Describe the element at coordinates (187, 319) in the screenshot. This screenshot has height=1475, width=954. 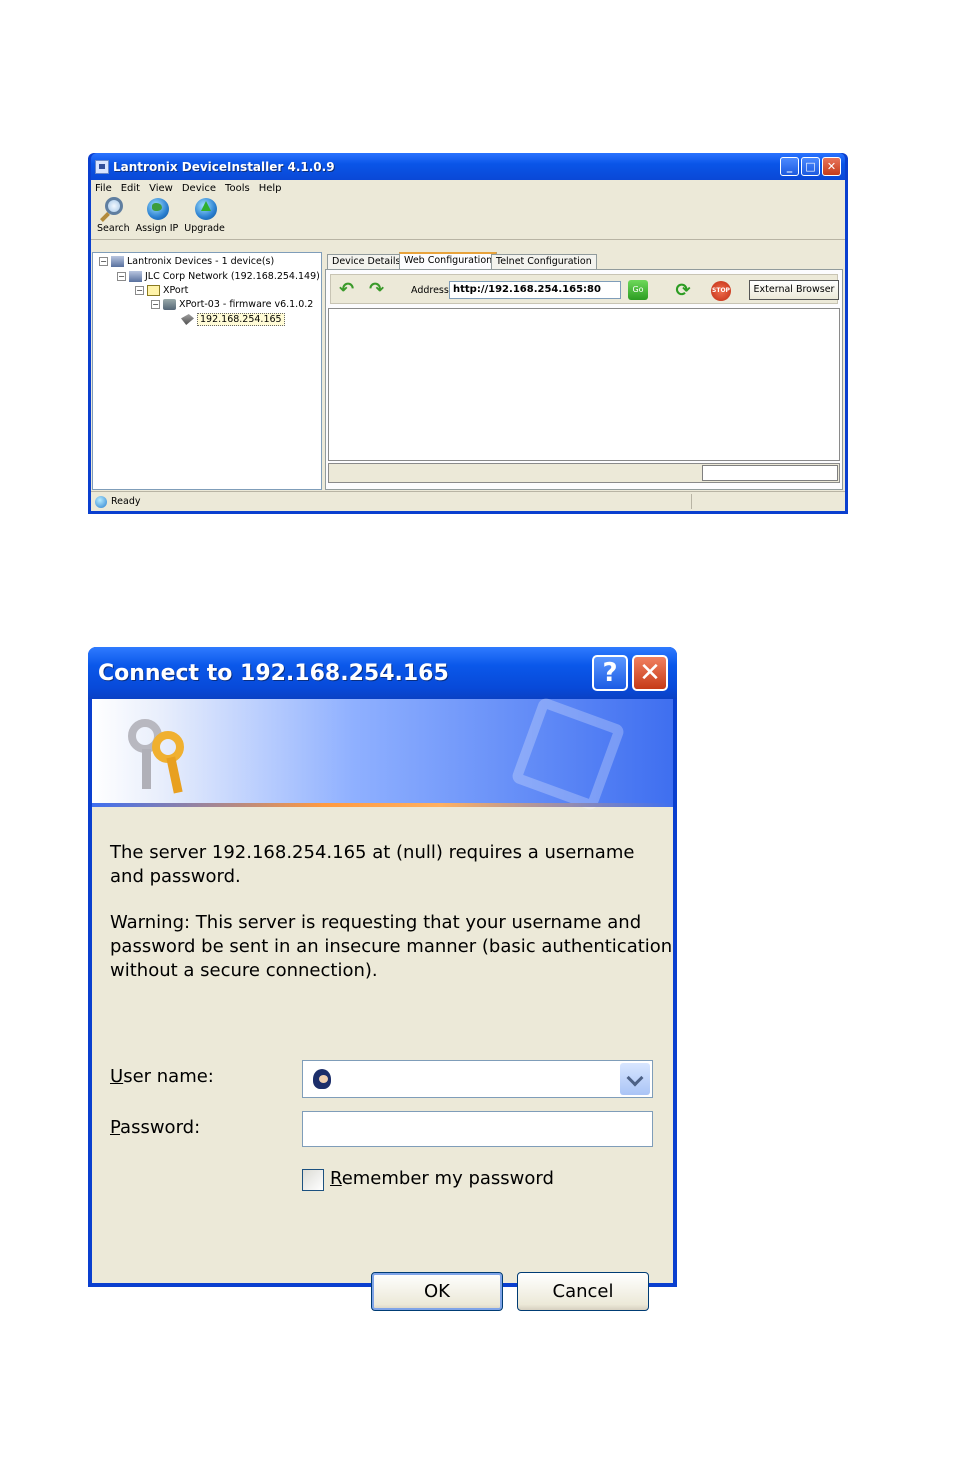
I see `ip-node-icon` at that location.